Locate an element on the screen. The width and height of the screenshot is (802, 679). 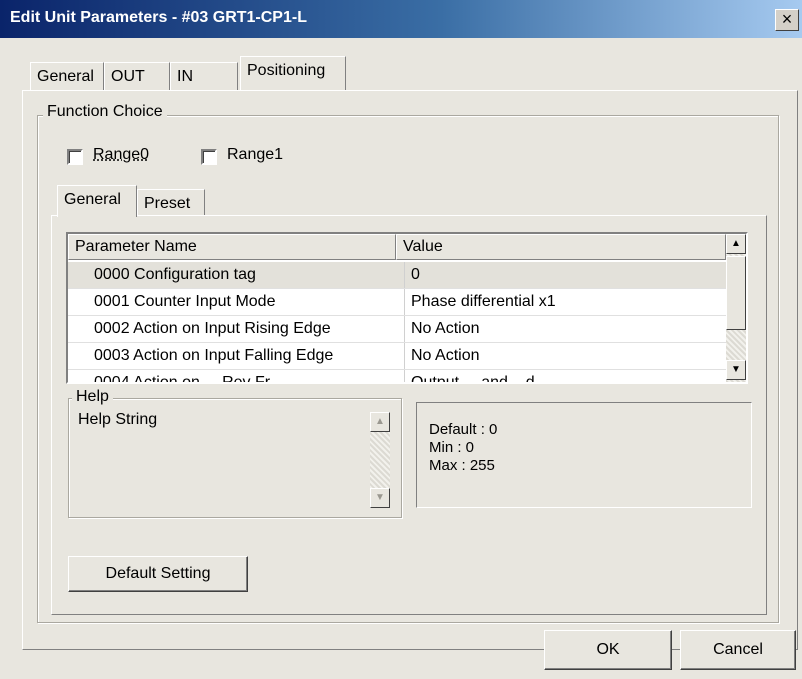
param-value: Phase differential x1 is located at coordinates (565, 302).